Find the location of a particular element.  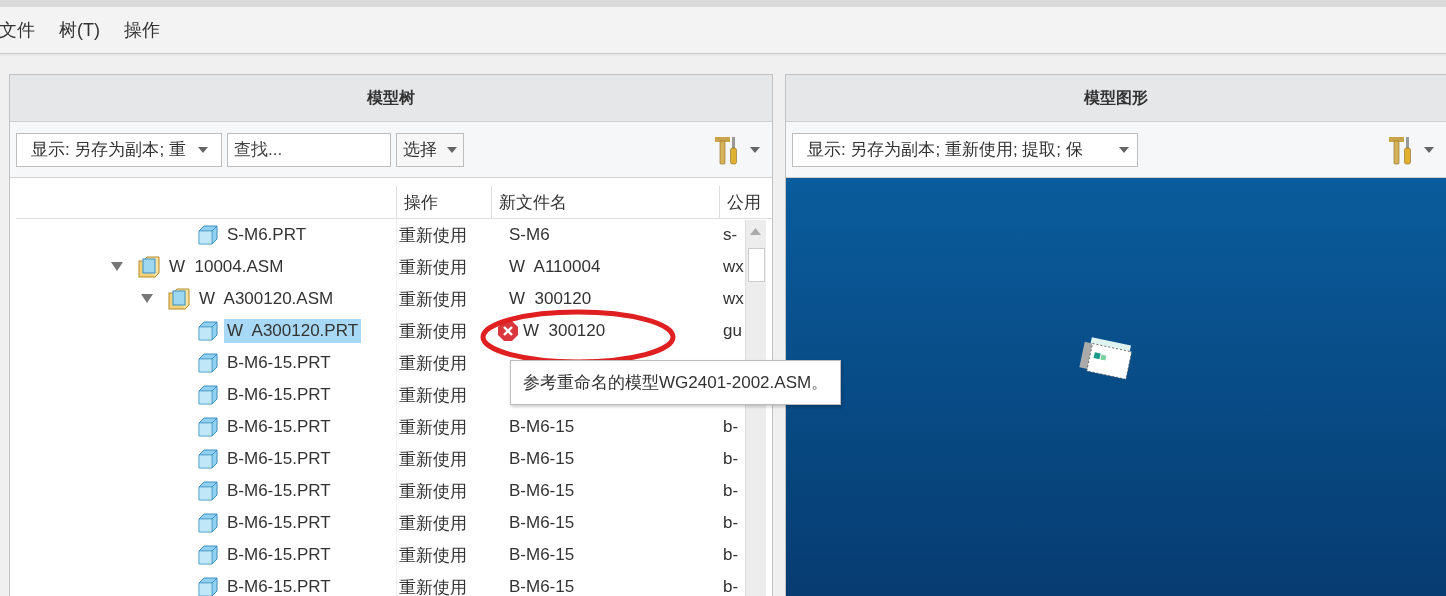

select-dropdown: 选择 is located at coordinates (430, 149).